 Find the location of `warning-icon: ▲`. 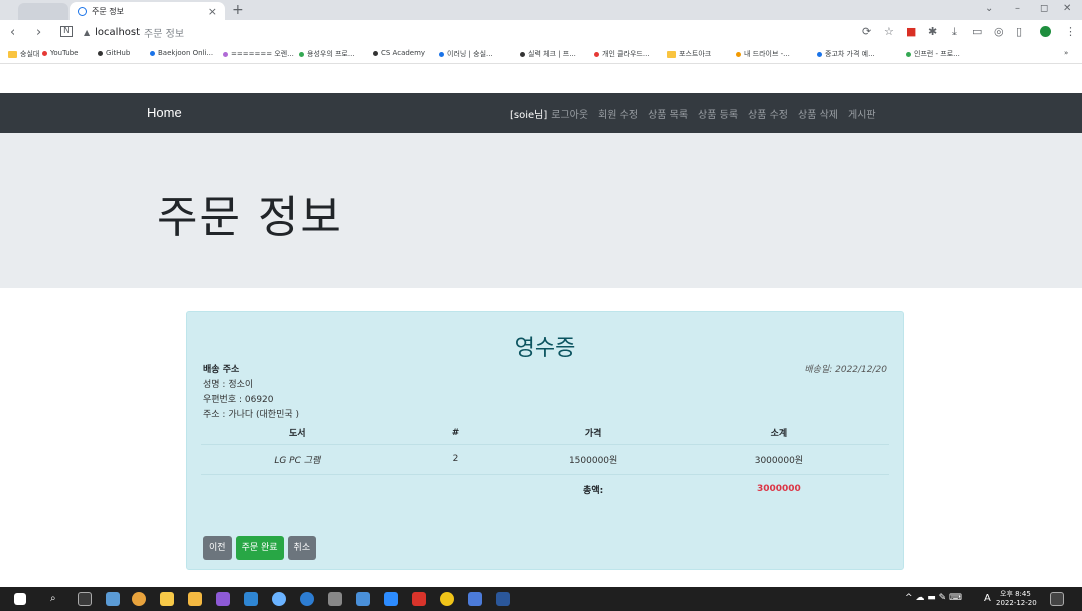

warning-icon: ▲ is located at coordinates (87, 32).